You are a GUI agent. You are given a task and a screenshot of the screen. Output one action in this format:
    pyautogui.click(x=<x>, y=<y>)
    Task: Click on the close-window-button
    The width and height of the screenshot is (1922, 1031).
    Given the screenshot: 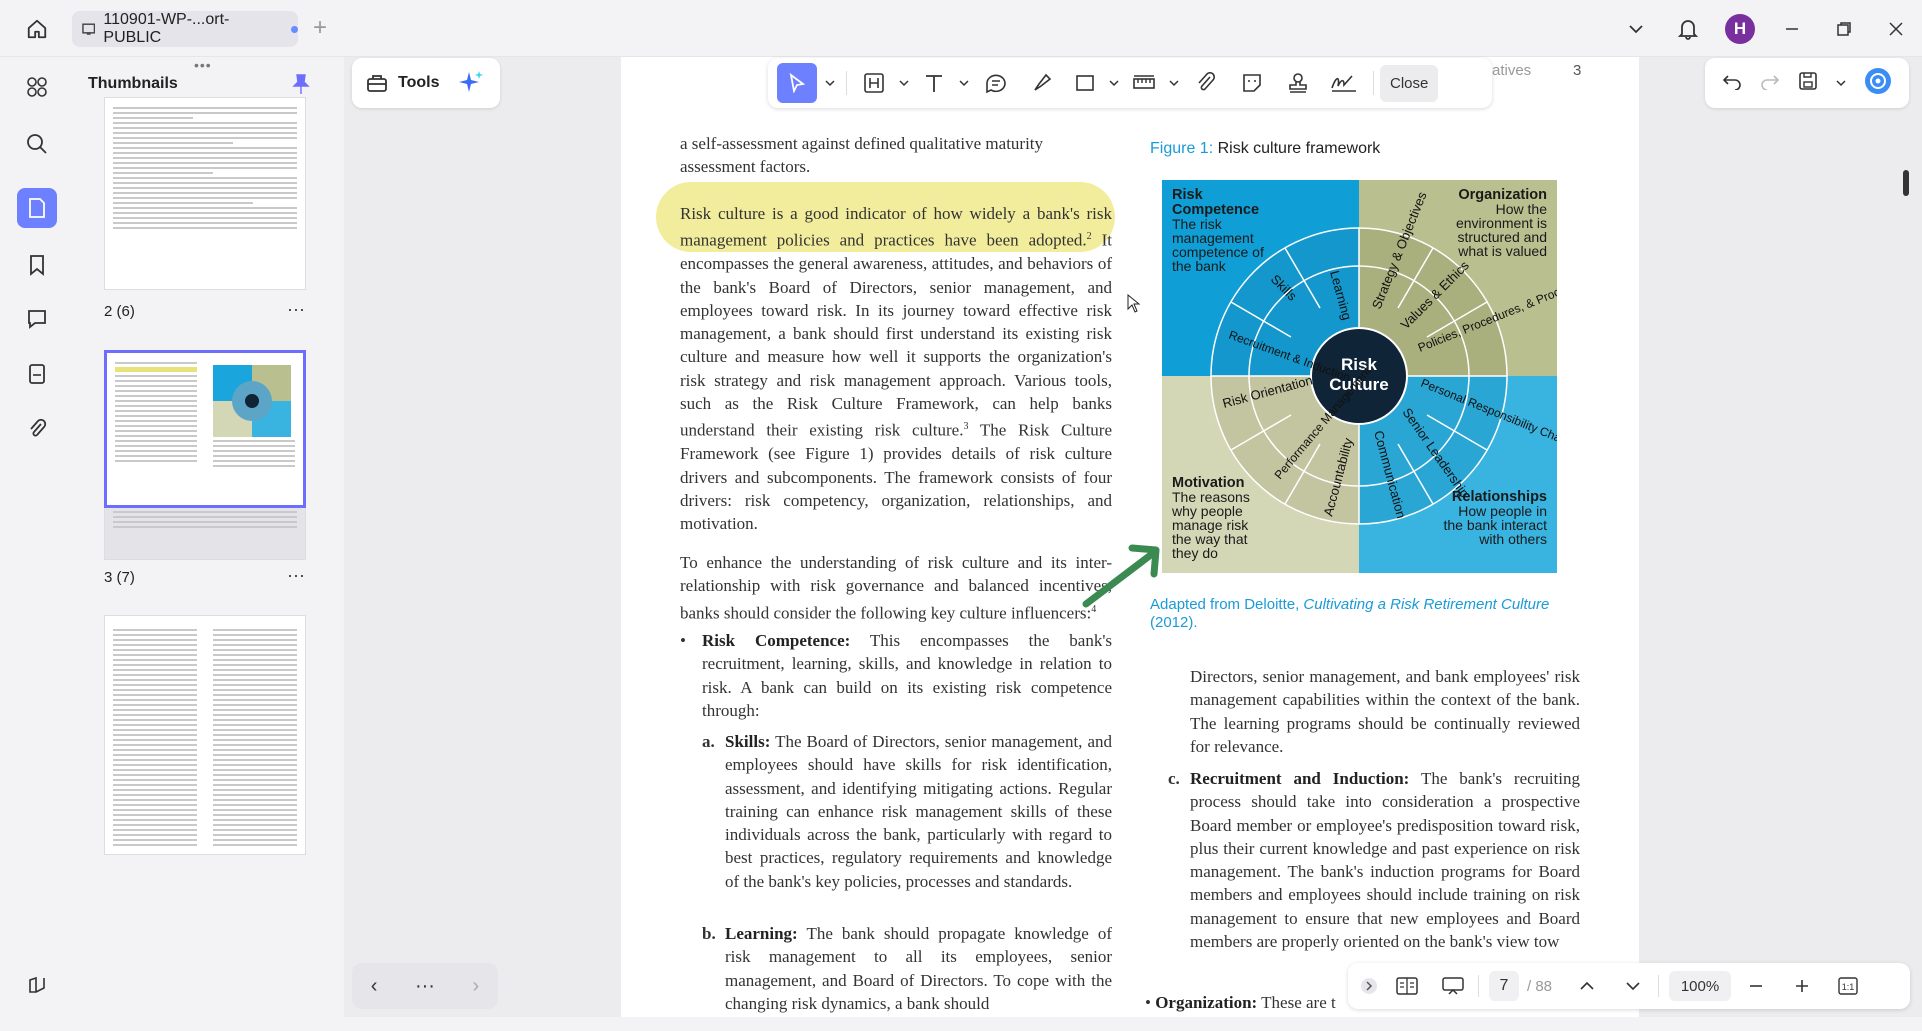 What is the action you would take?
    pyautogui.click(x=1896, y=28)
    